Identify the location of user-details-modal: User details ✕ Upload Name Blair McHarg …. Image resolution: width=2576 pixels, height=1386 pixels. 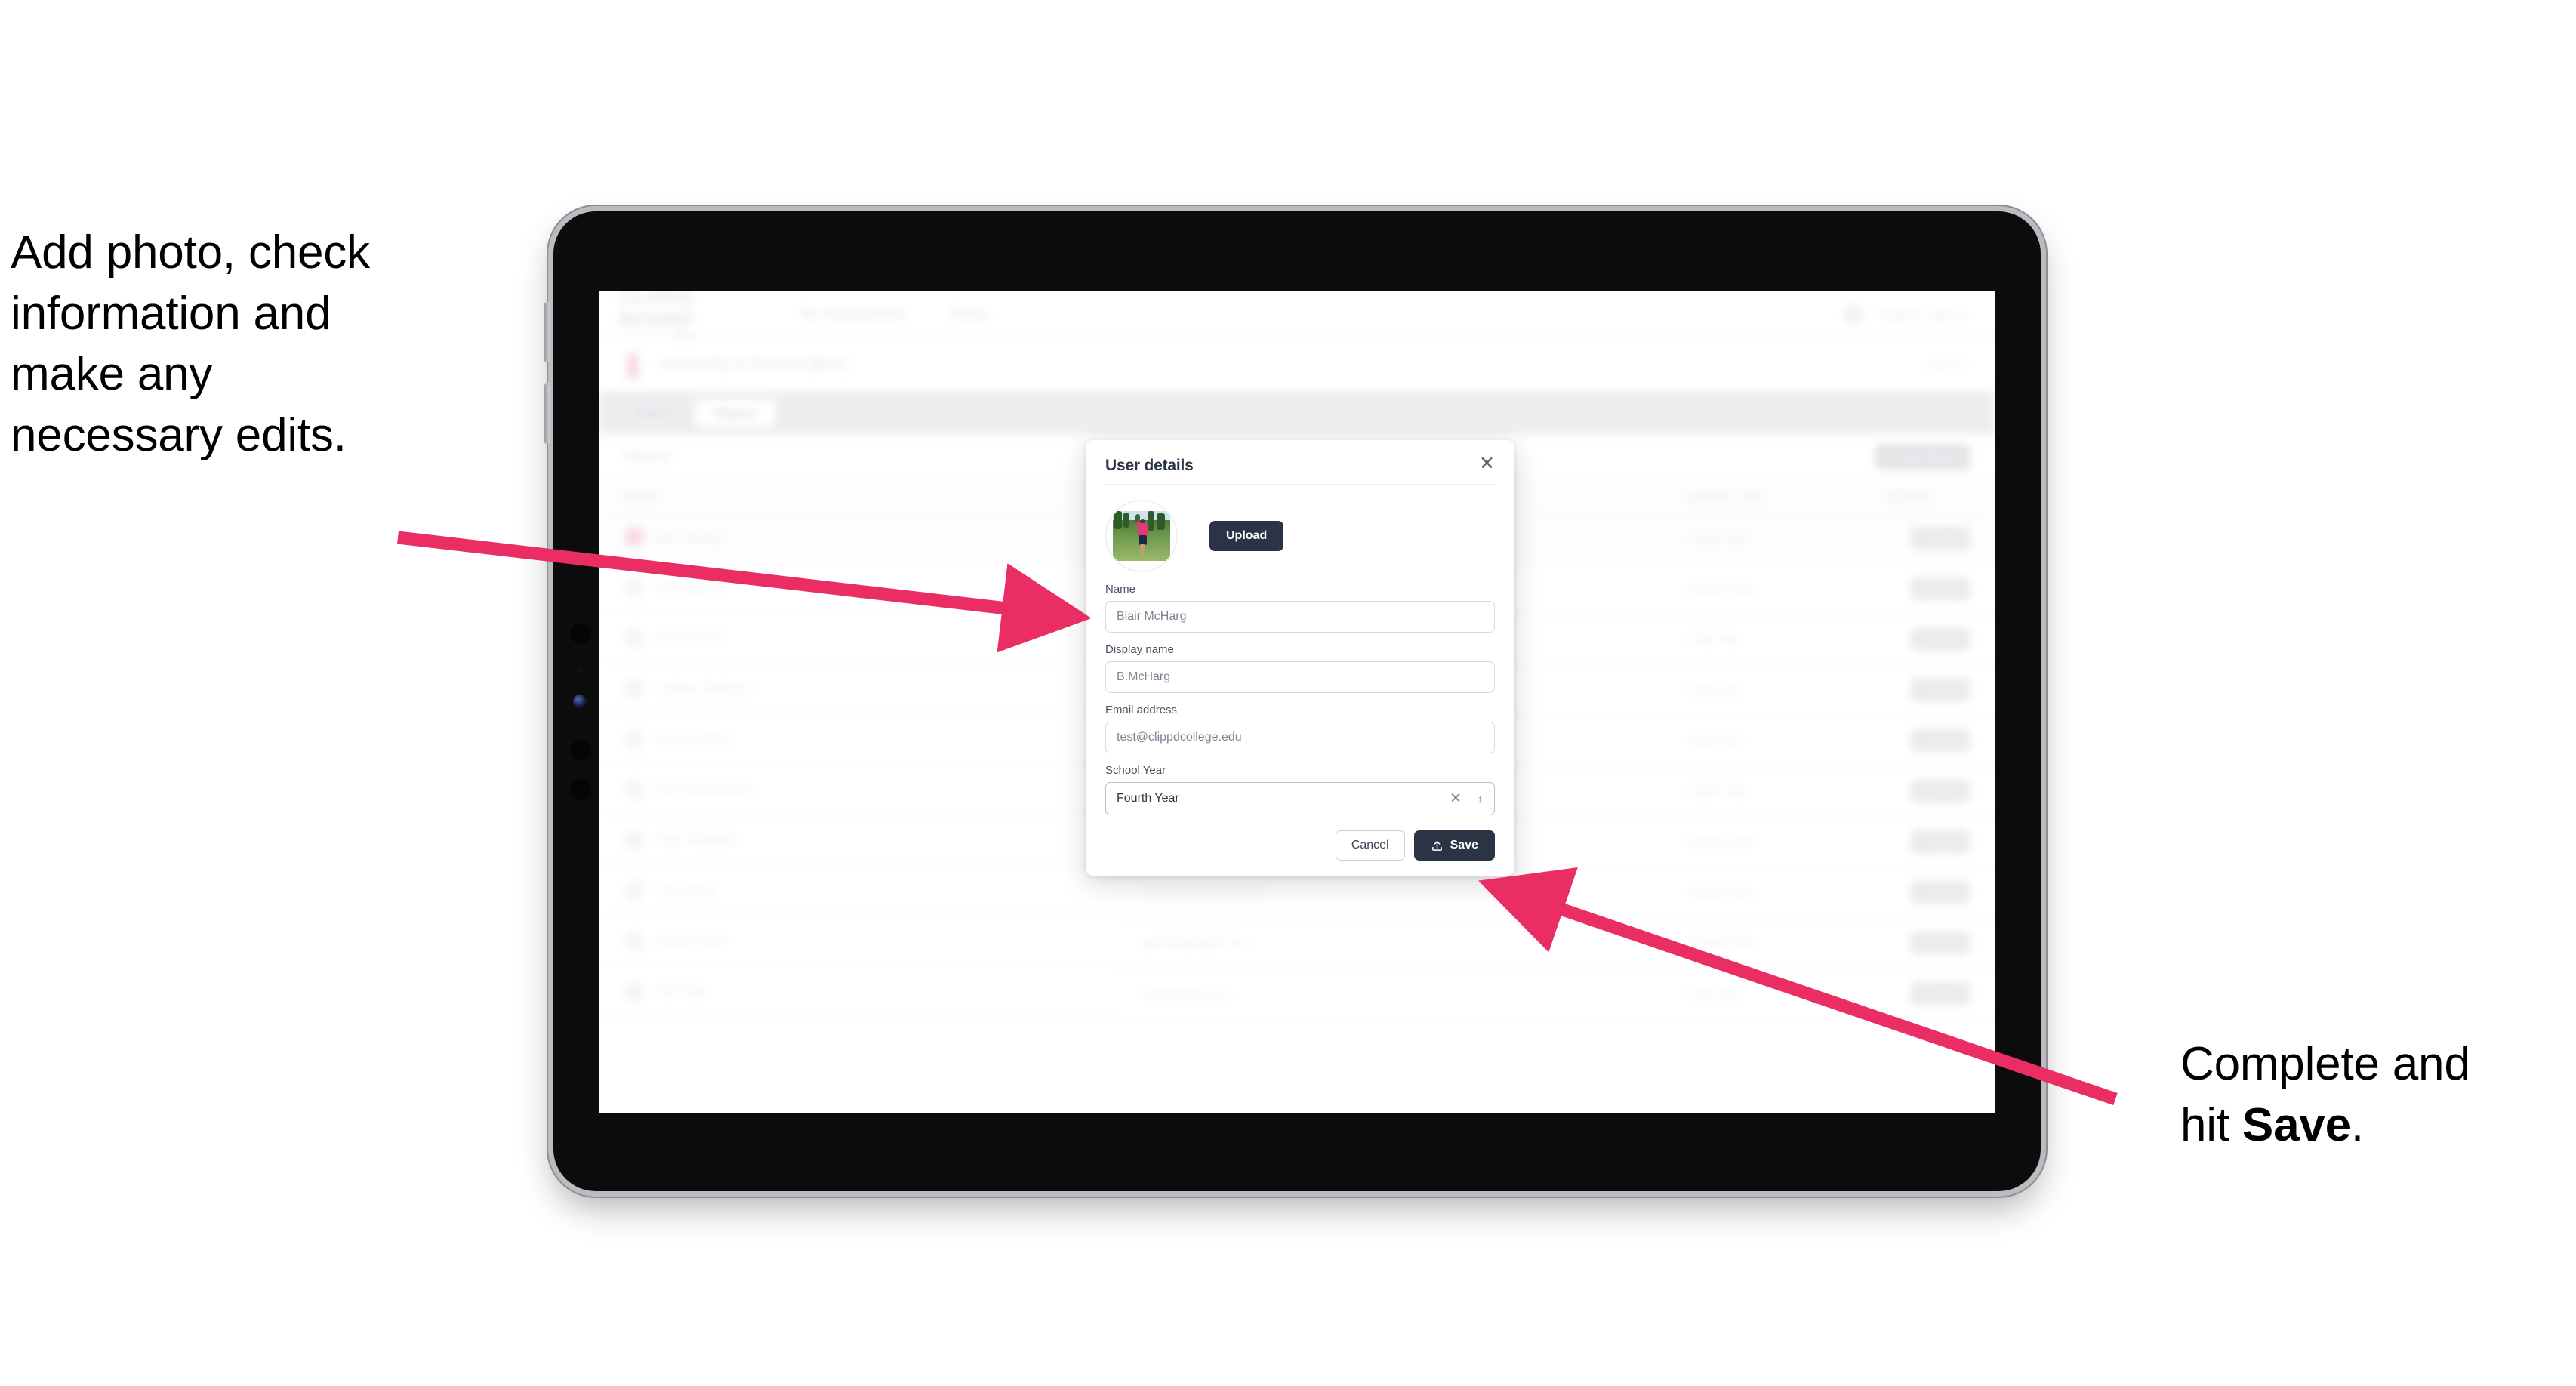
(1300, 658).